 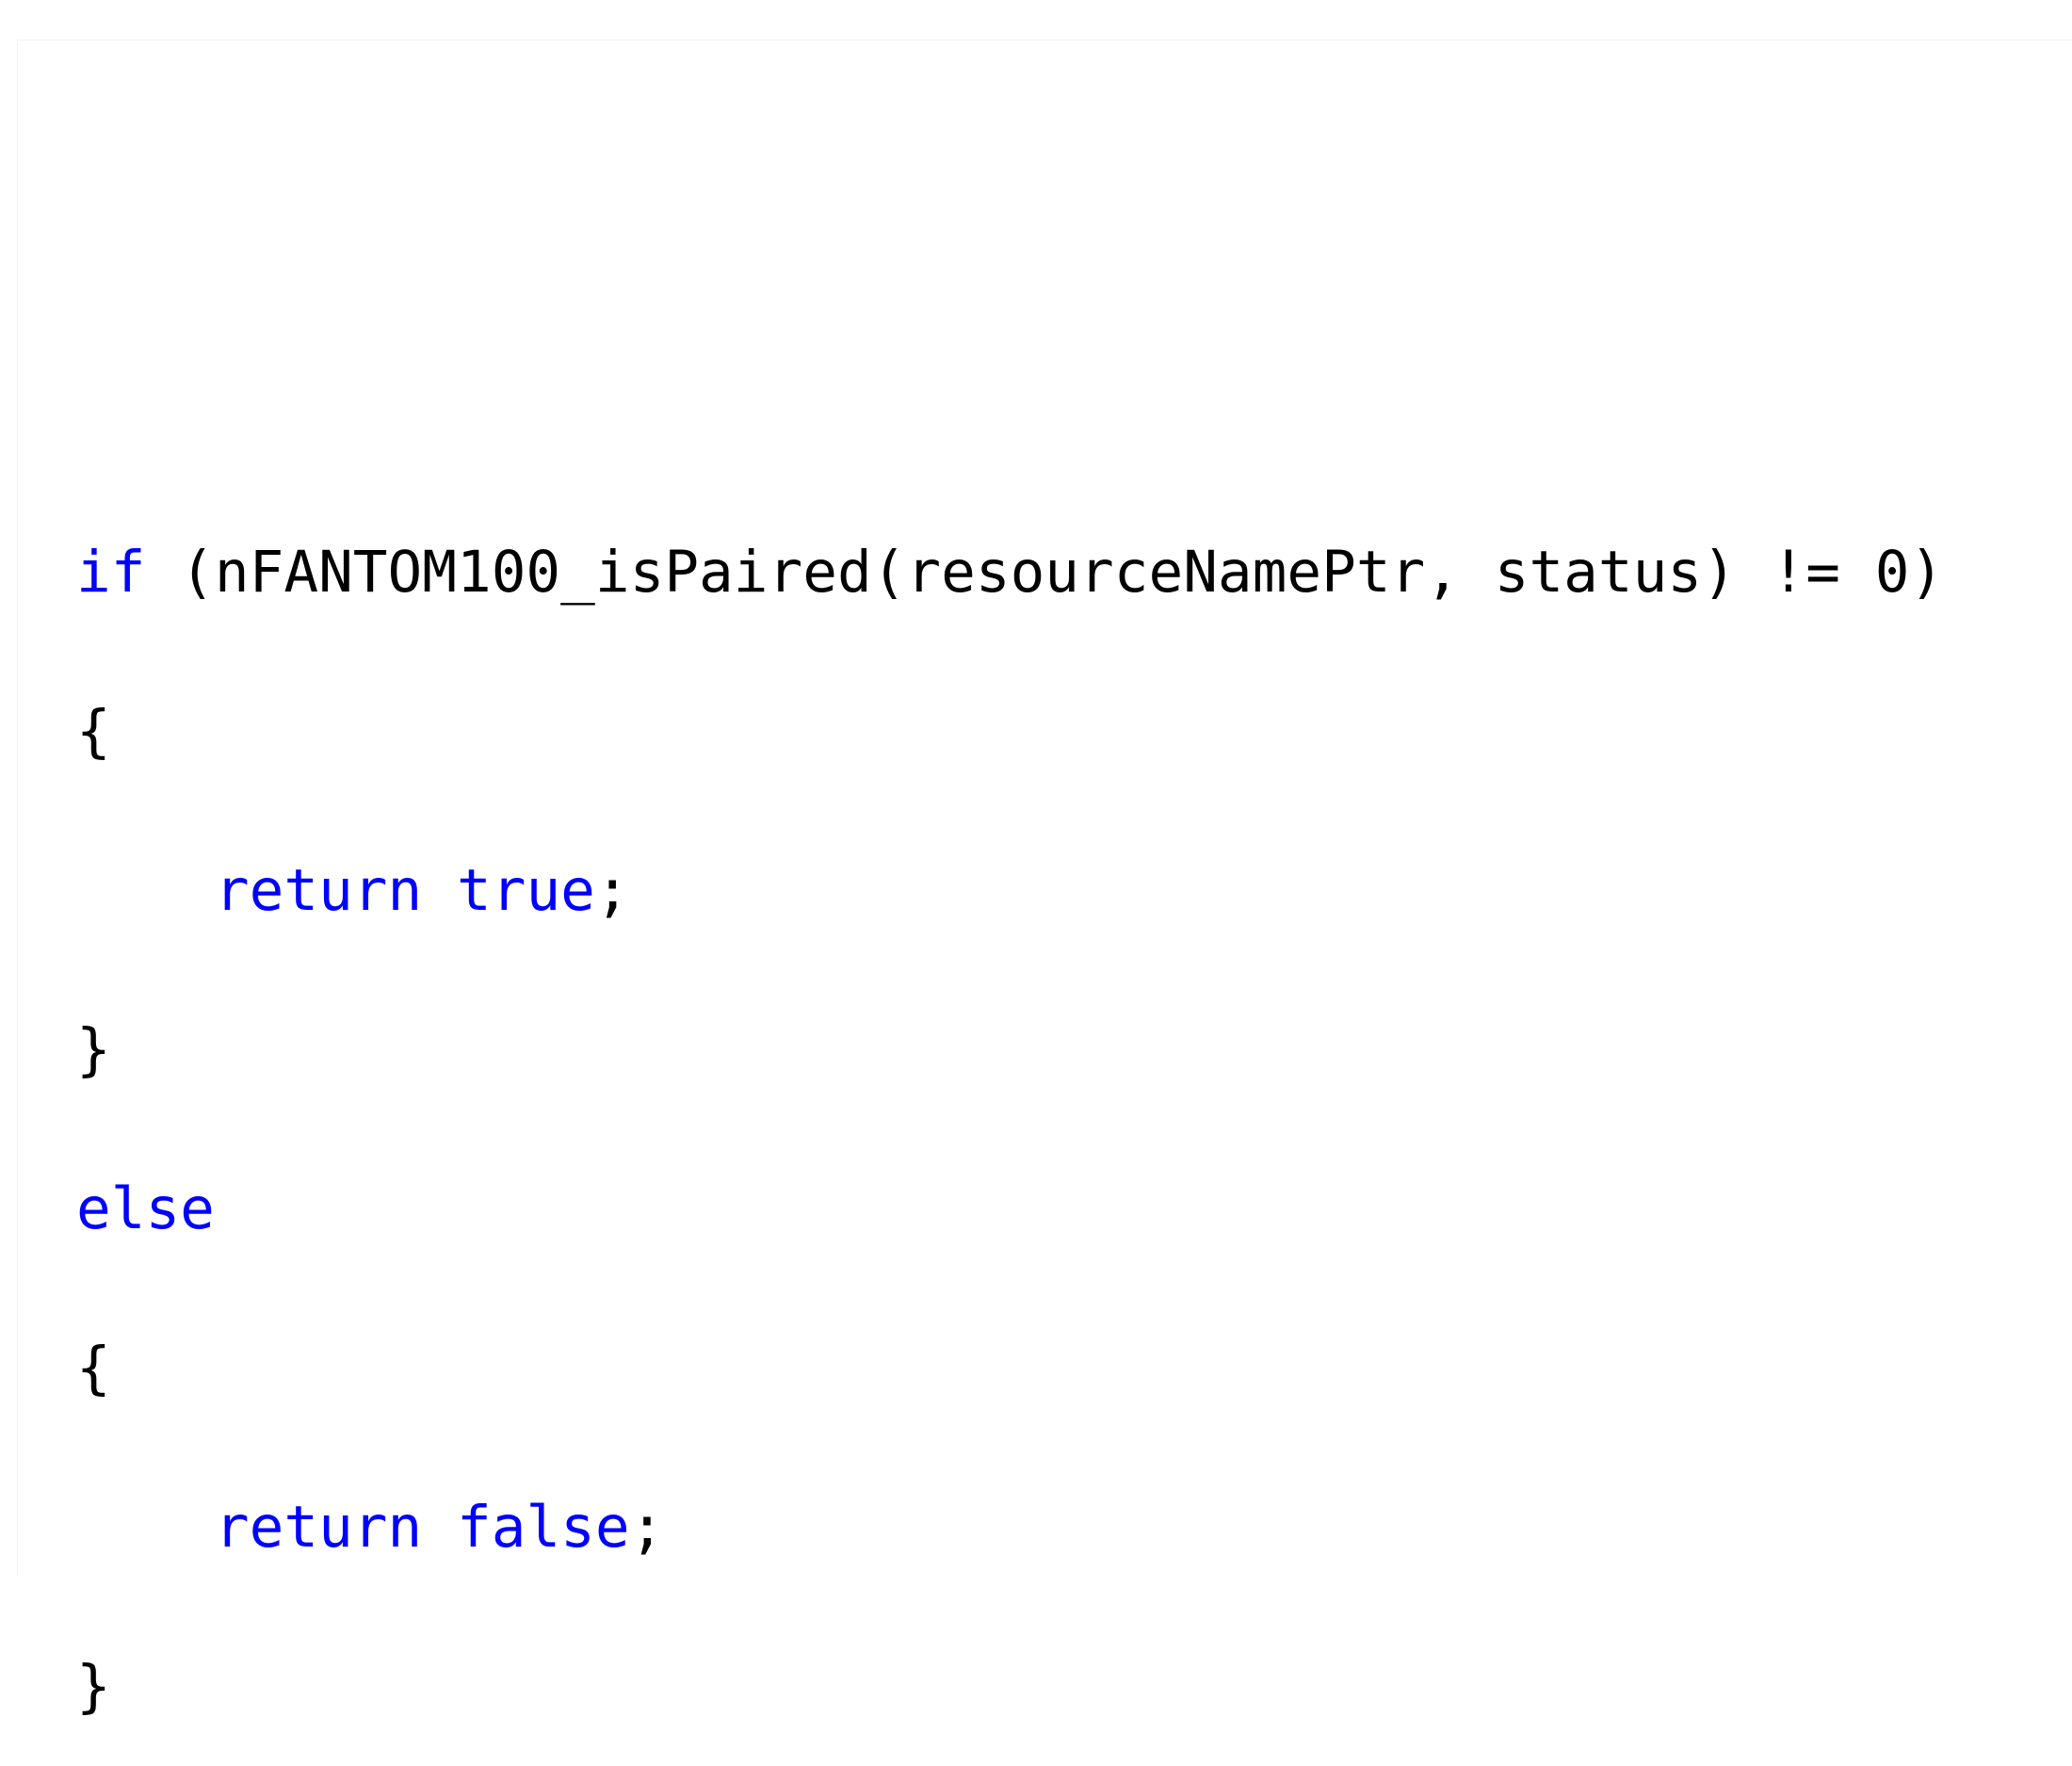 I want to click on keyword-token: else, so click(x=146, y=1208).